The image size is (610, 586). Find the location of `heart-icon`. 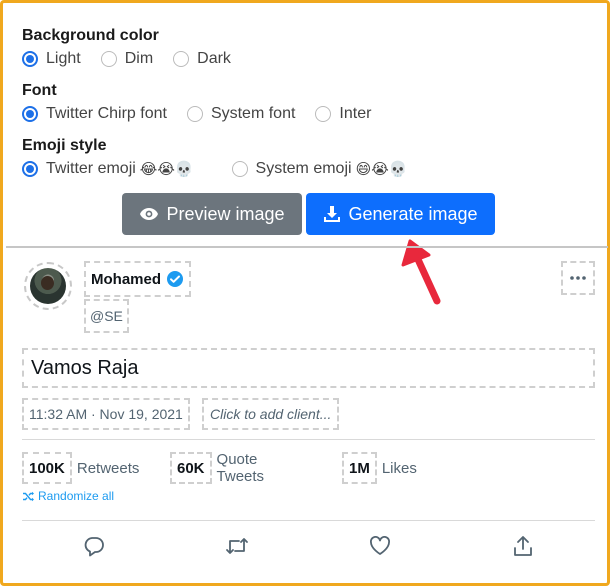

heart-icon is located at coordinates (380, 545).